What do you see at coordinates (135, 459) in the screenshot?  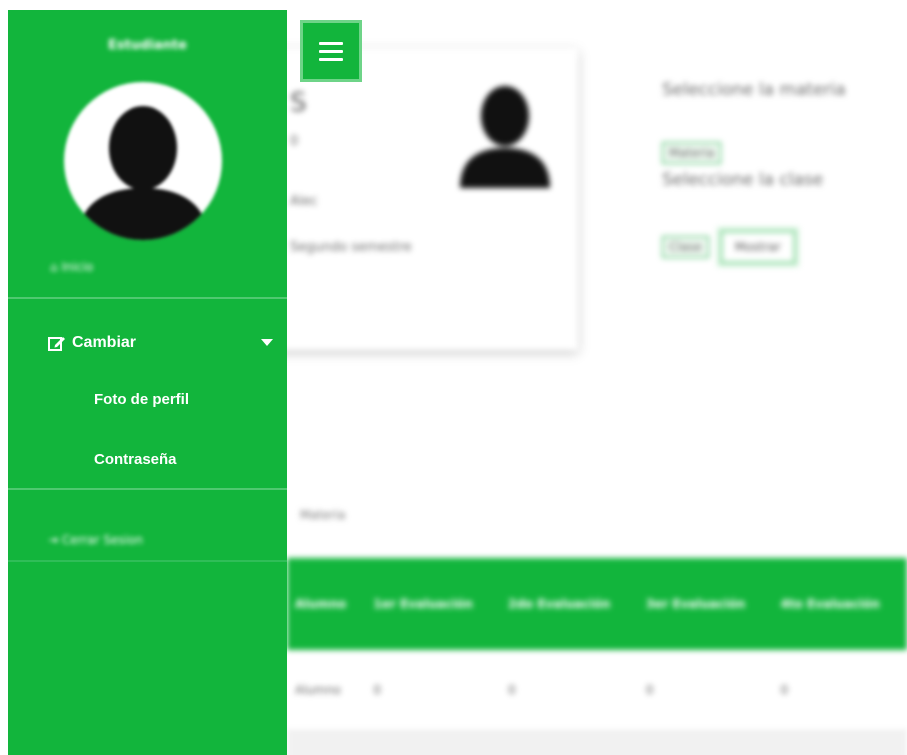 I see `sidebar-subitem-password: Contraseña` at bounding box center [135, 459].